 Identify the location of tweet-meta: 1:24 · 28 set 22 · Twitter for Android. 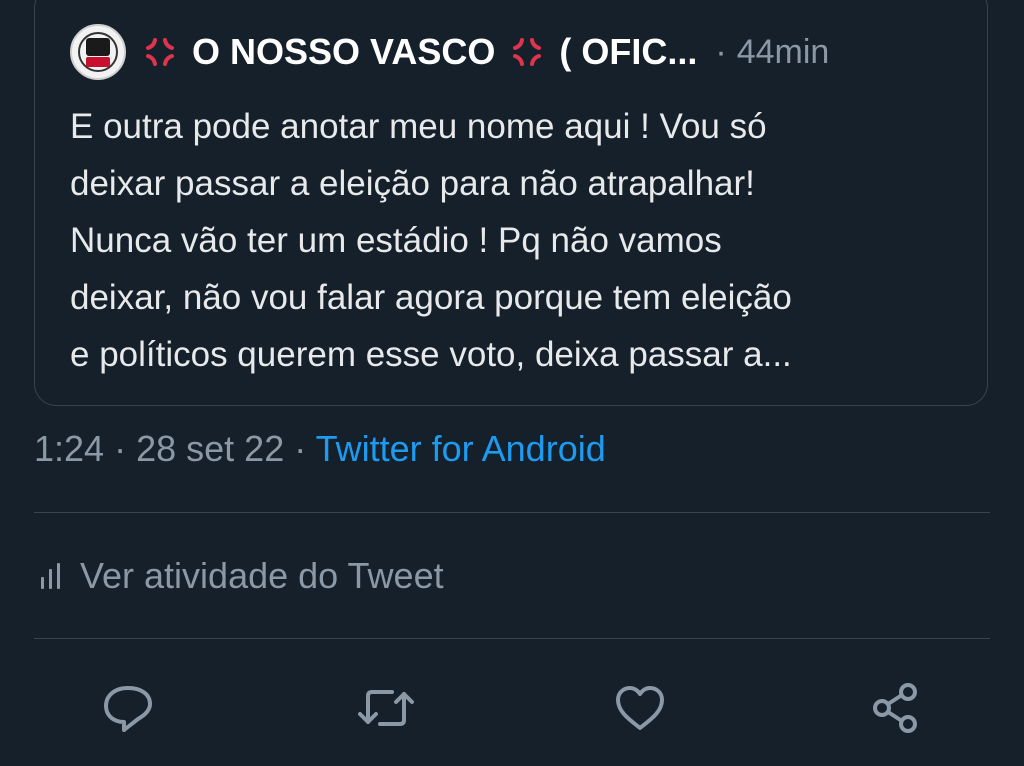
(320, 449).